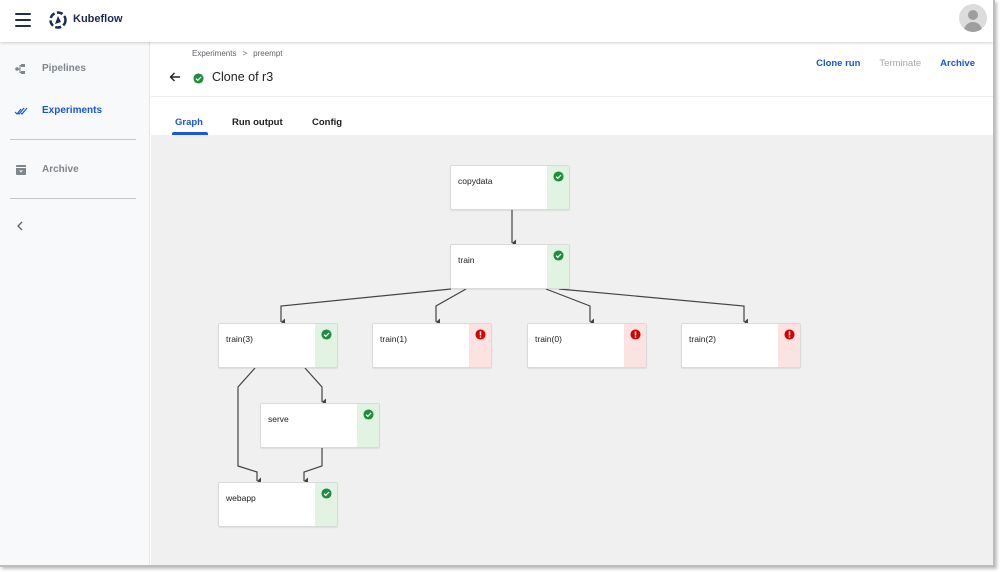 The height and width of the screenshot is (572, 1000). I want to click on terminate-button: Terminate, so click(900, 63).